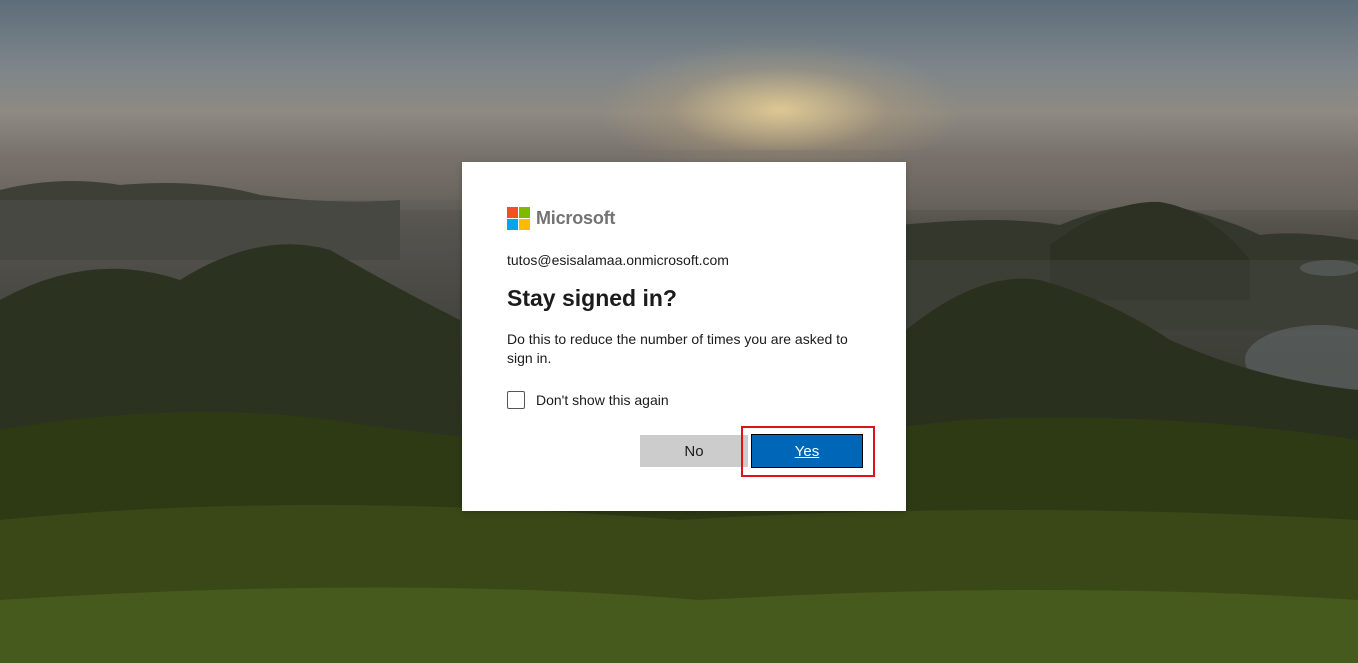  Describe the element at coordinates (524, 224) in the screenshot. I see `logo-square-yellow` at that location.